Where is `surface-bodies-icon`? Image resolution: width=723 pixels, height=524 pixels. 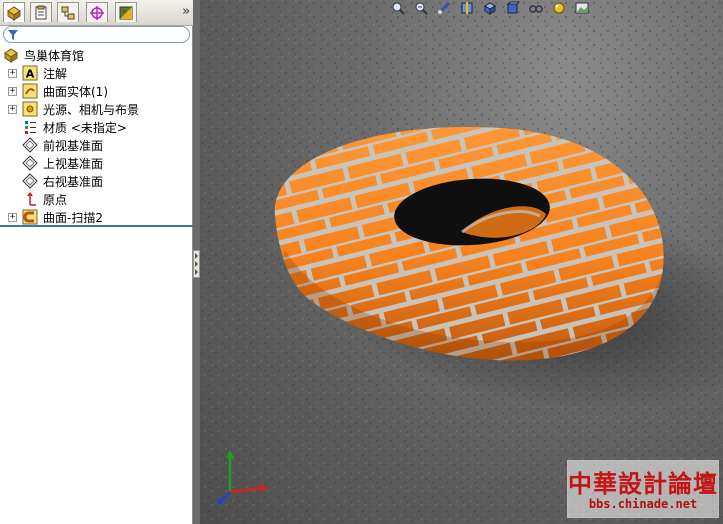
surface-bodies-icon is located at coordinates (30, 91).